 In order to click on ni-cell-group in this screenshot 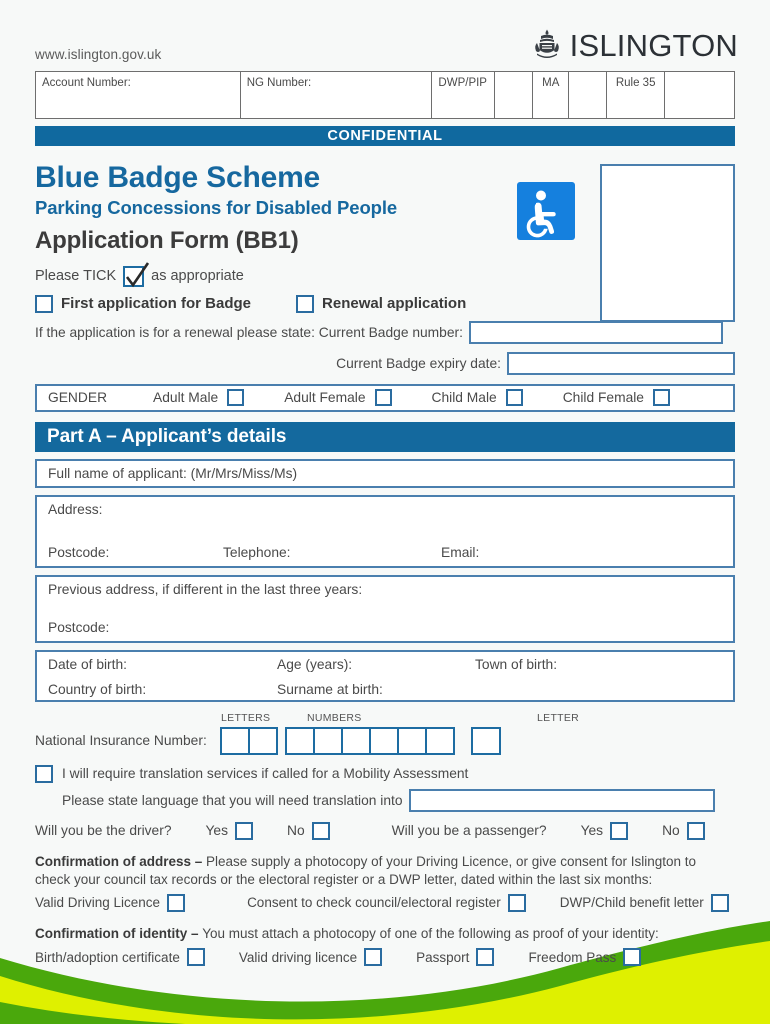, I will do `click(360, 740)`.